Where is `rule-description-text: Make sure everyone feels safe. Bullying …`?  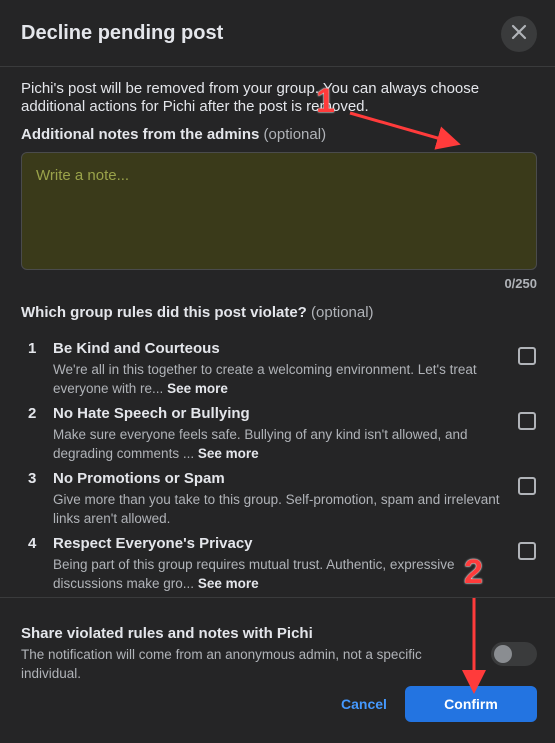
rule-description-text: Make sure everyone feels safe. Bullying … is located at coordinates (260, 444).